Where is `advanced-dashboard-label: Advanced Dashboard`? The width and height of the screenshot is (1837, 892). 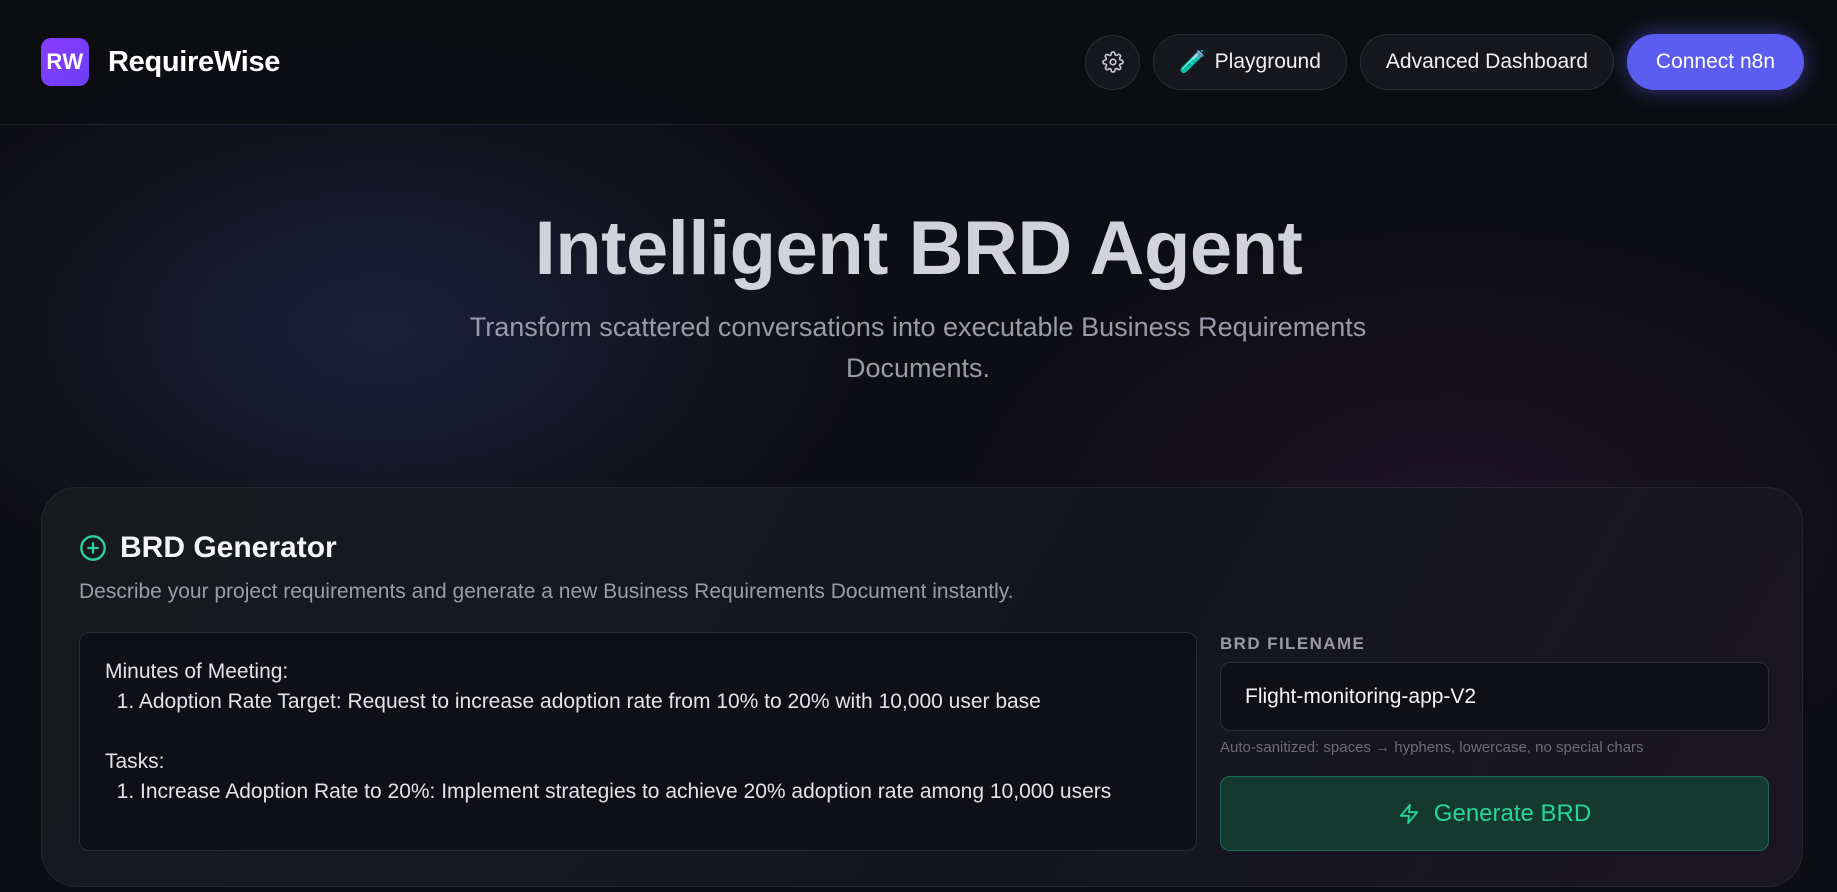 advanced-dashboard-label: Advanced Dashboard is located at coordinates (1486, 61).